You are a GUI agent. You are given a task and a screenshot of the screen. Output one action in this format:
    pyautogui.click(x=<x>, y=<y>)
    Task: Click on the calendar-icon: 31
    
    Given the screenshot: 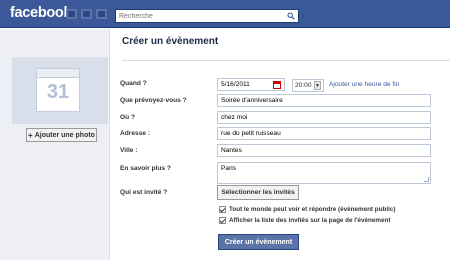 What is the action you would take?
    pyautogui.click(x=58, y=90)
    